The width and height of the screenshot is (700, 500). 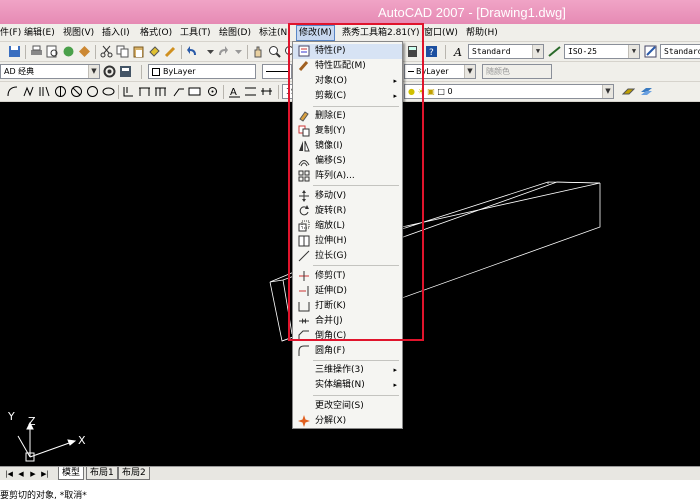 What do you see at coordinates (431, 91) in the screenshot?
I see `layer-lock-icon: ▣` at bounding box center [431, 91].